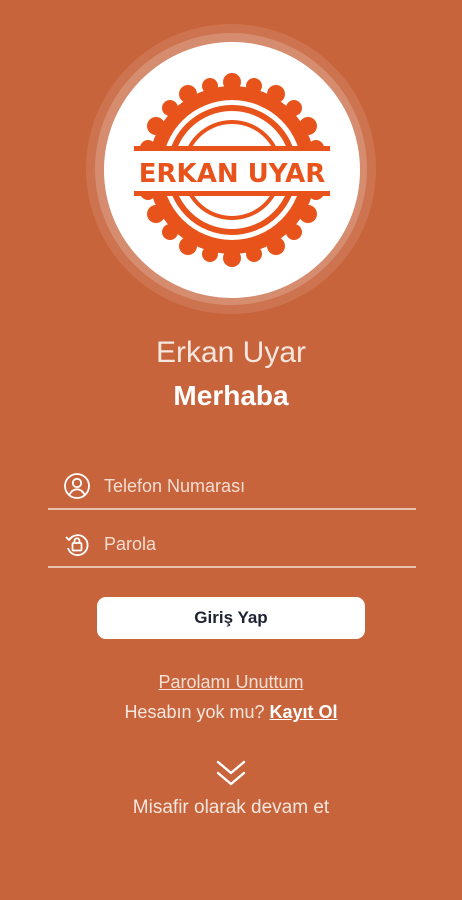 This screenshot has width=462, height=900. I want to click on double-chevron-down-icon, so click(231, 773).